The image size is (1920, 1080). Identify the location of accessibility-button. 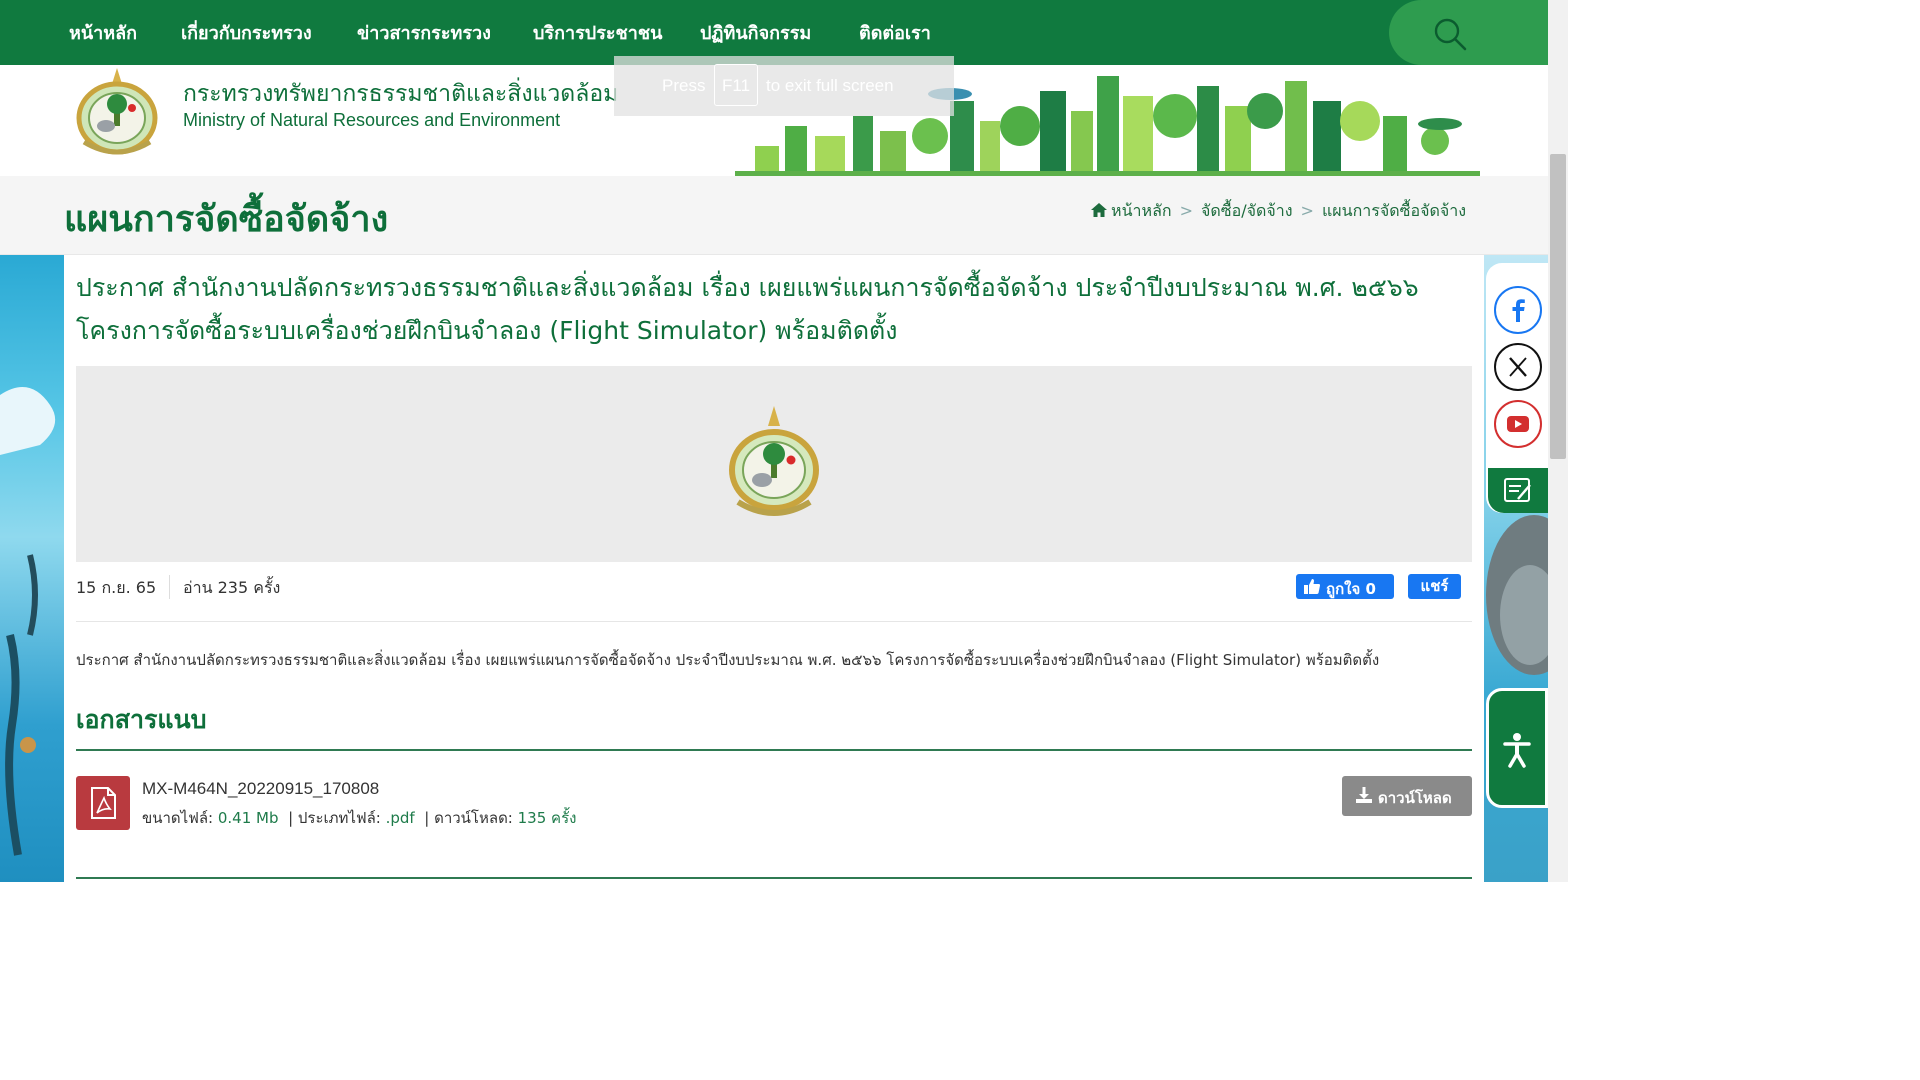
(1517, 748).